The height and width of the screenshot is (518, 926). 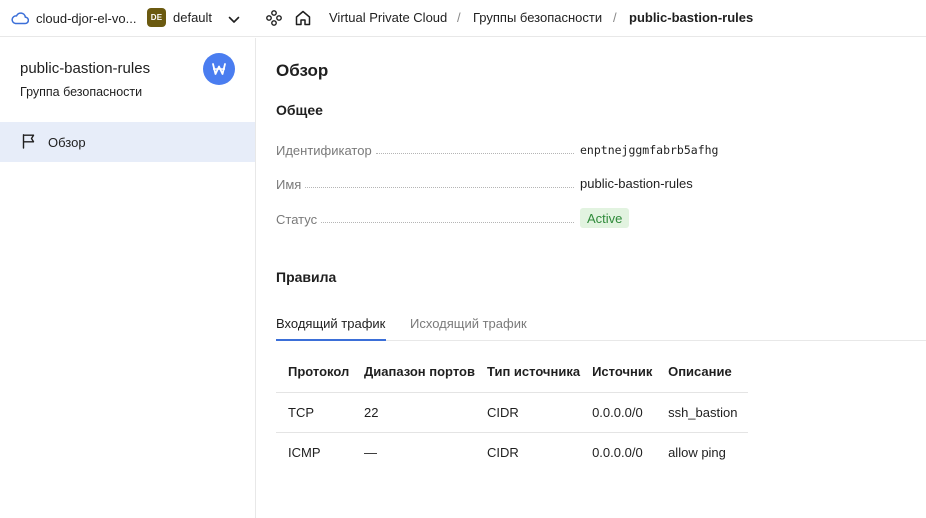 What do you see at coordinates (330, 323) in the screenshot?
I see `tab-ingress: Входящий трафик` at bounding box center [330, 323].